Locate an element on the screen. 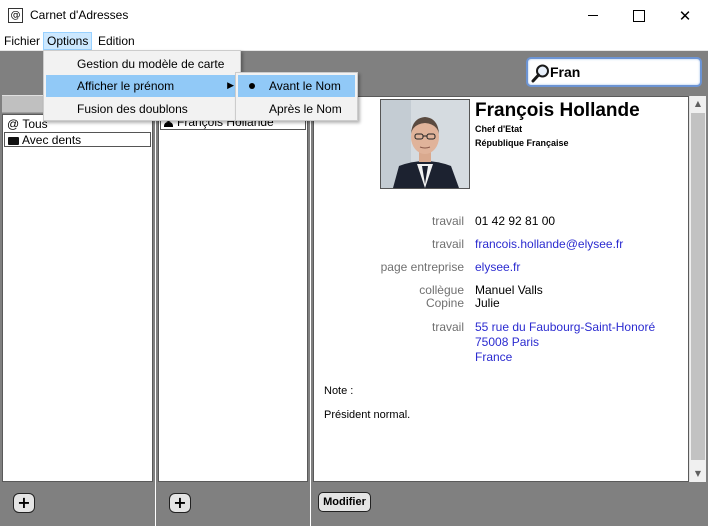  folder-icon is located at coordinates (13, 141).